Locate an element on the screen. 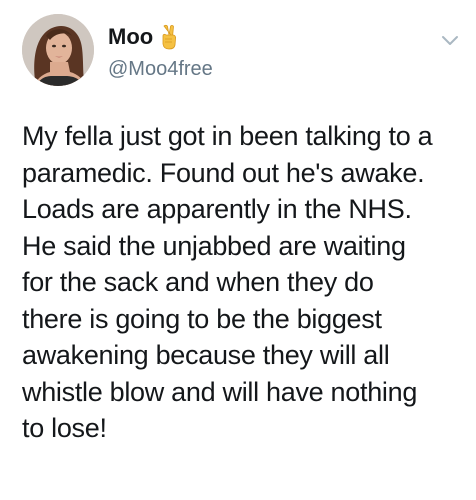  user-handle: @Moo4free is located at coordinates (160, 69).